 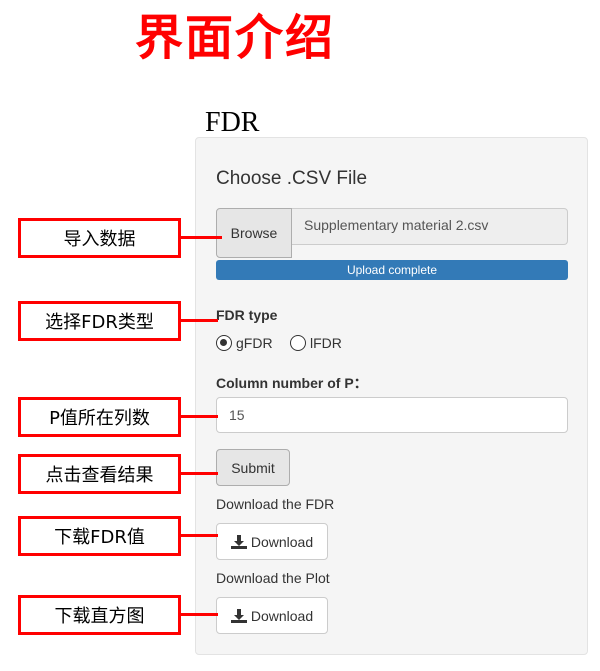 I want to click on radio-gfdr-label: gFDR, so click(x=254, y=343).